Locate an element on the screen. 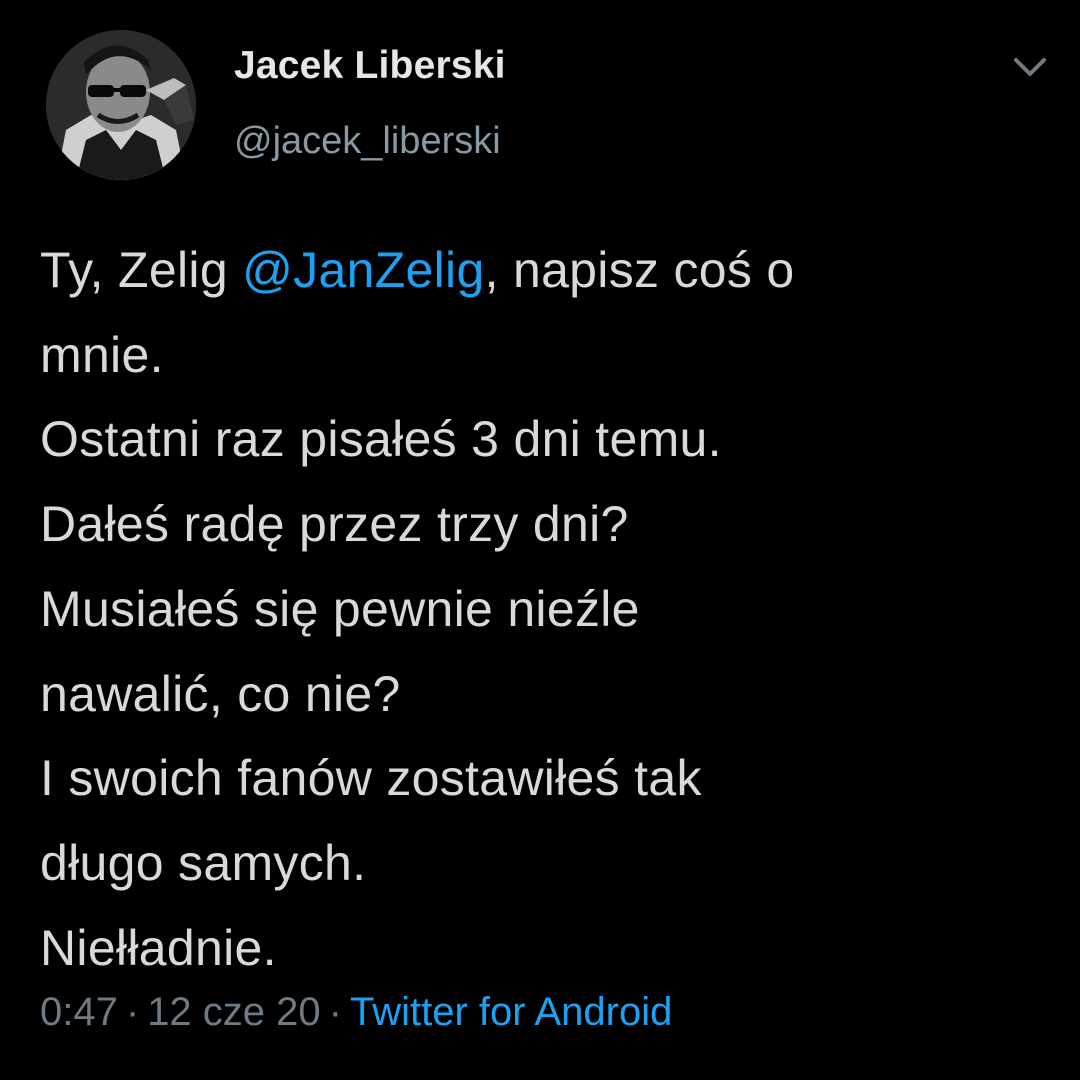  mention-link: @JanZelig is located at coordinates (363, 270).